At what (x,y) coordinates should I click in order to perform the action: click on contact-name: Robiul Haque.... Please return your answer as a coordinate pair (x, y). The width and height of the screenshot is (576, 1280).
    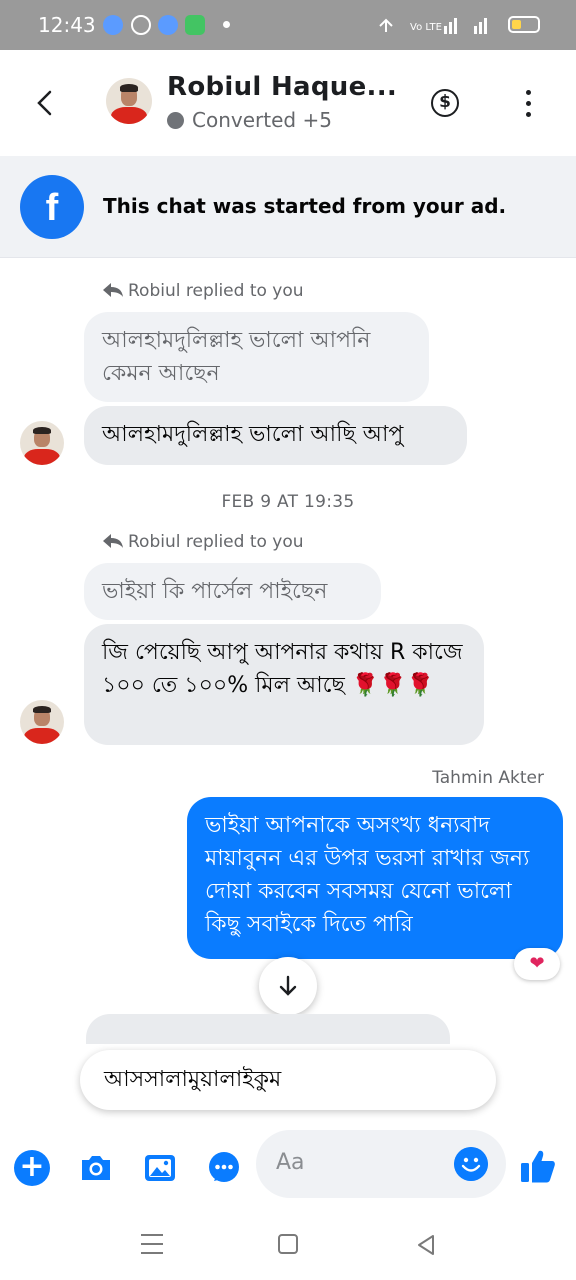
    Looking at the image, I should click on (282, 87).